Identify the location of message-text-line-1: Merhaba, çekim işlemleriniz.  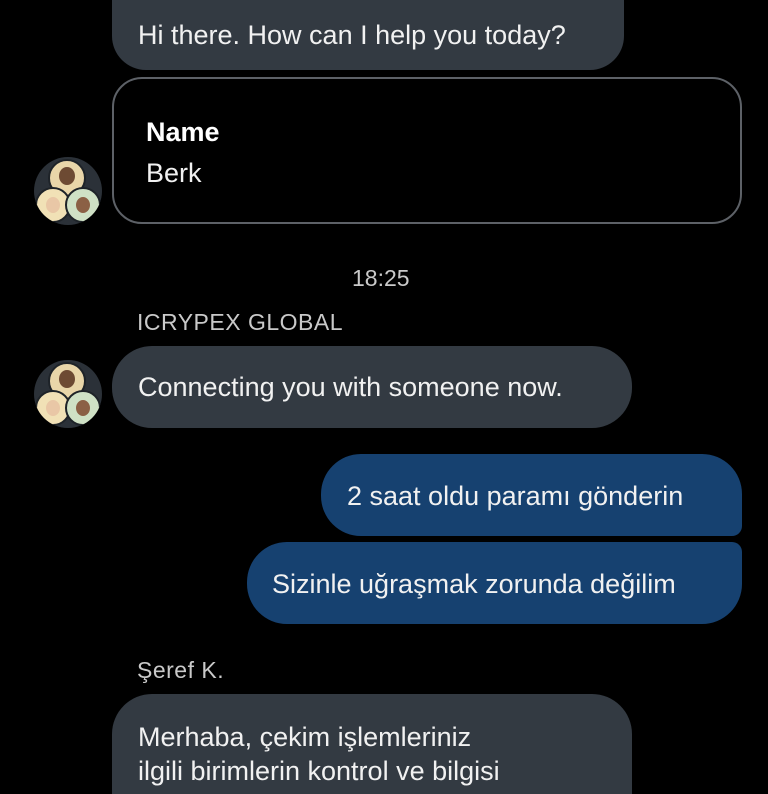
(305, 737).